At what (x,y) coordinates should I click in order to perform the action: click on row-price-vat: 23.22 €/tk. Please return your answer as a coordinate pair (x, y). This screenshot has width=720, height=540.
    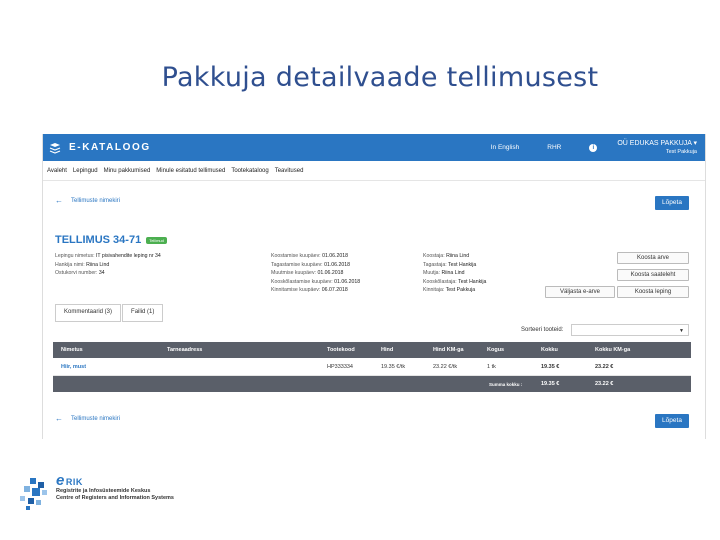
    Looking at the image, I should click on (445, 366).